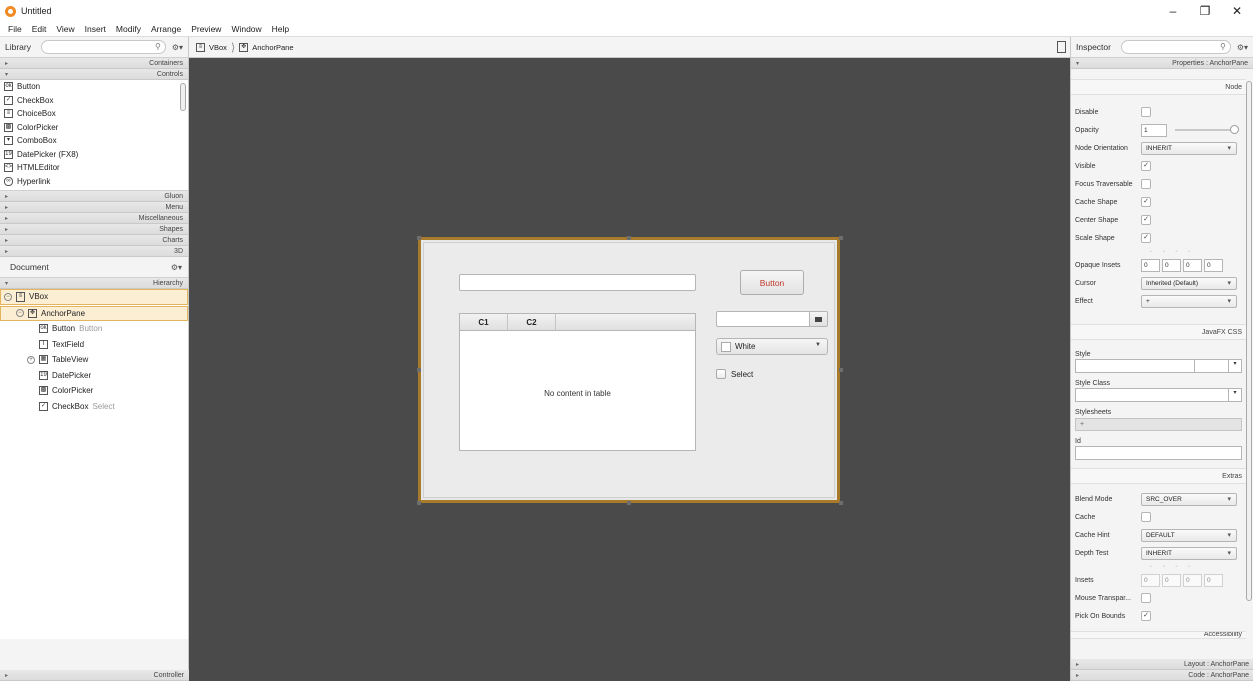 The height and width of the screenshot is (681, 1253). What do you see at coordinates (1213, 265) in the screenshot?
I see `inset-left-input: 0` at bounding box center [1213, 265].